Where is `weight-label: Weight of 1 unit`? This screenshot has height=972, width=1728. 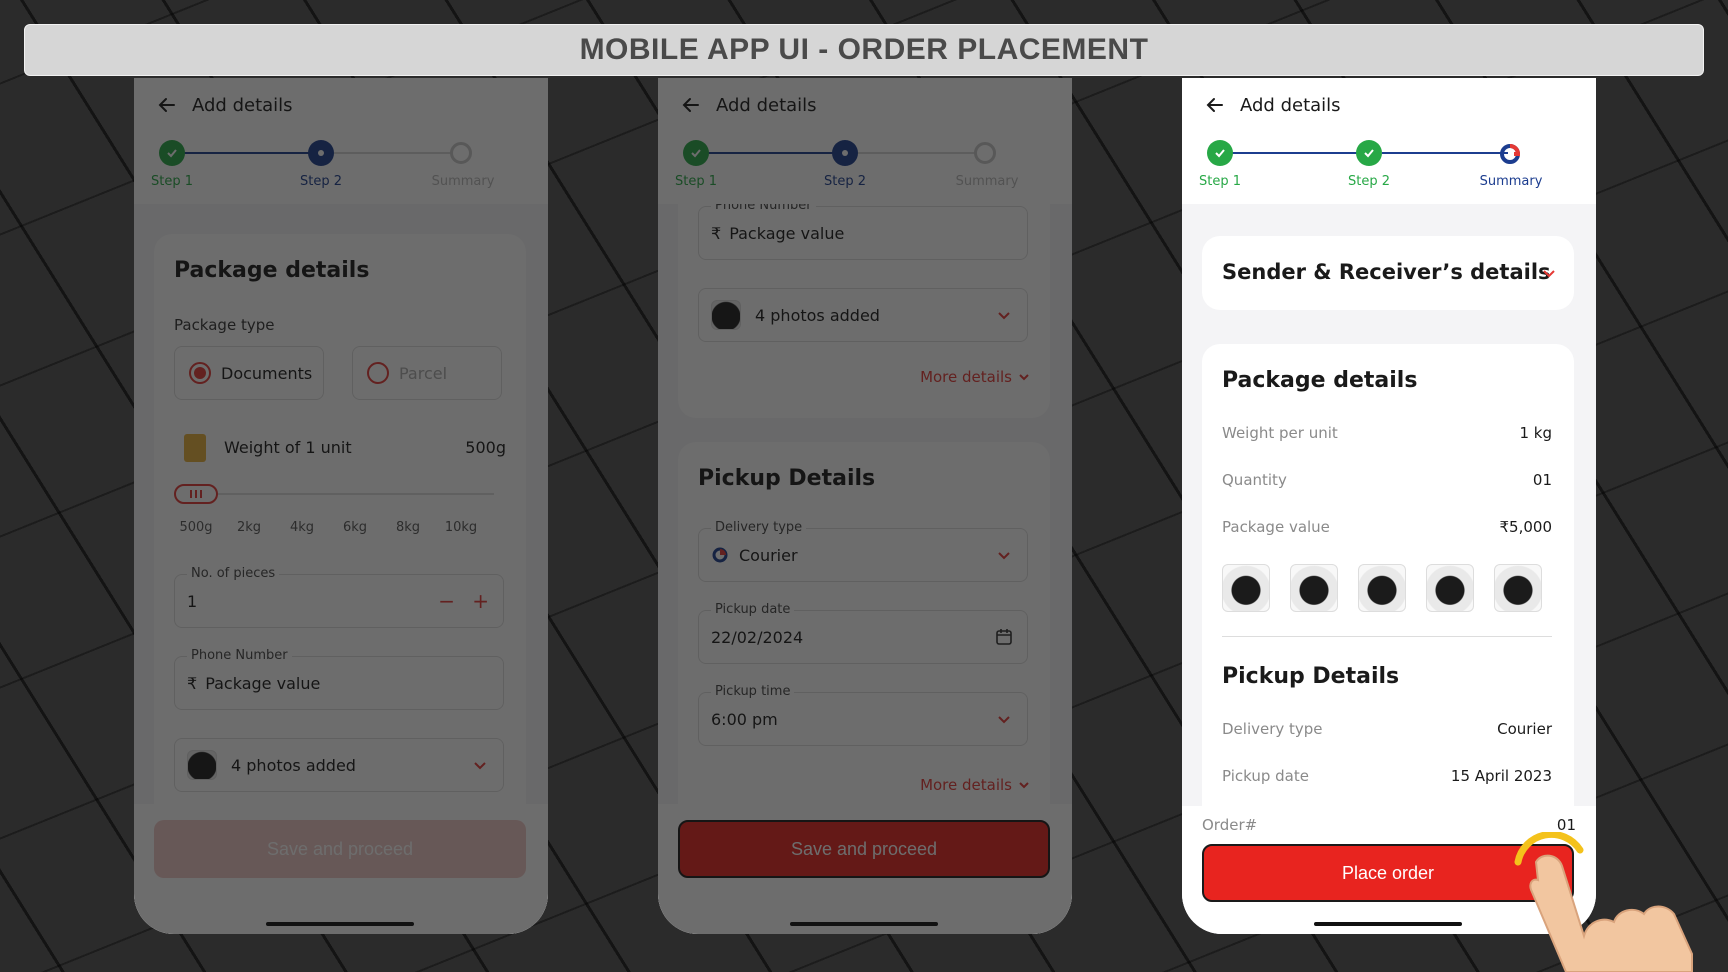
weight-label: Weight of 1 unit is located at coordinates (288, 447).